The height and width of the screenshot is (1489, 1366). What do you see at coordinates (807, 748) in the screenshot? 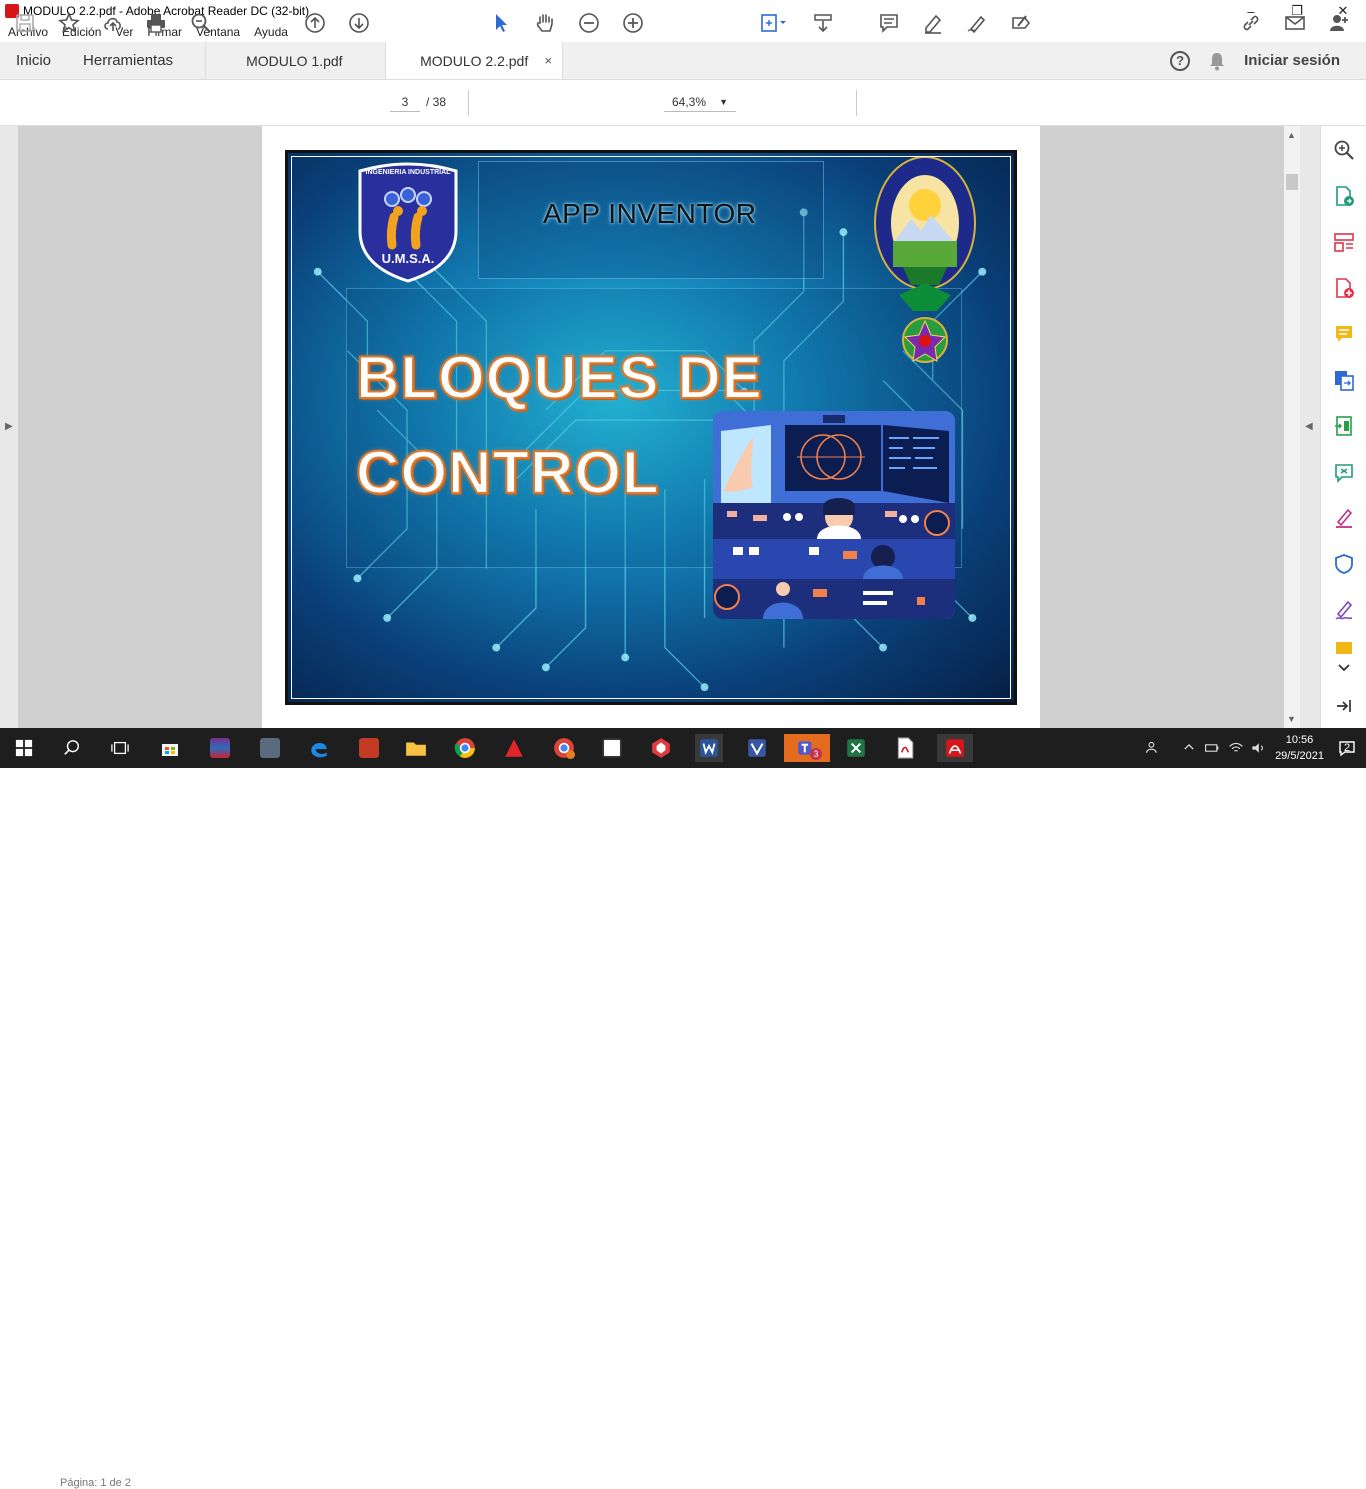
I see `teams-icon: 3` at bounding box center [807, 748].